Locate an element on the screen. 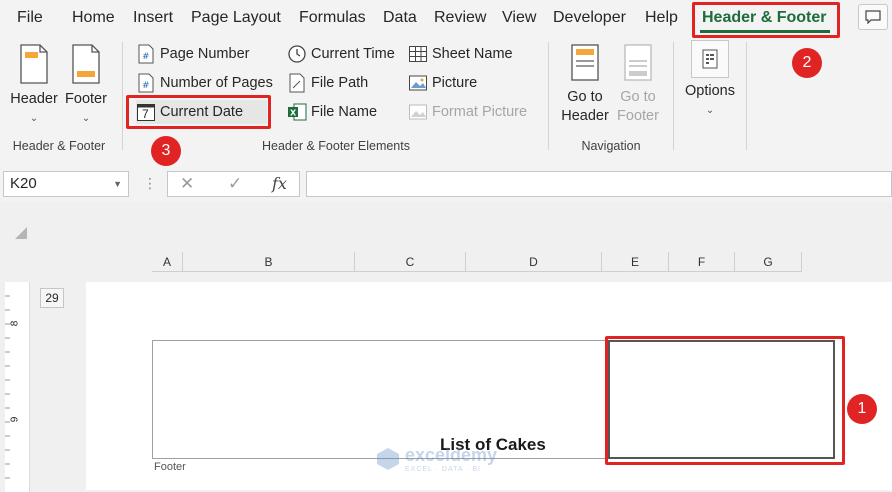 The image size is (892, 492). annotation-box-header-footer-tab is located at coordinates (766, 20).